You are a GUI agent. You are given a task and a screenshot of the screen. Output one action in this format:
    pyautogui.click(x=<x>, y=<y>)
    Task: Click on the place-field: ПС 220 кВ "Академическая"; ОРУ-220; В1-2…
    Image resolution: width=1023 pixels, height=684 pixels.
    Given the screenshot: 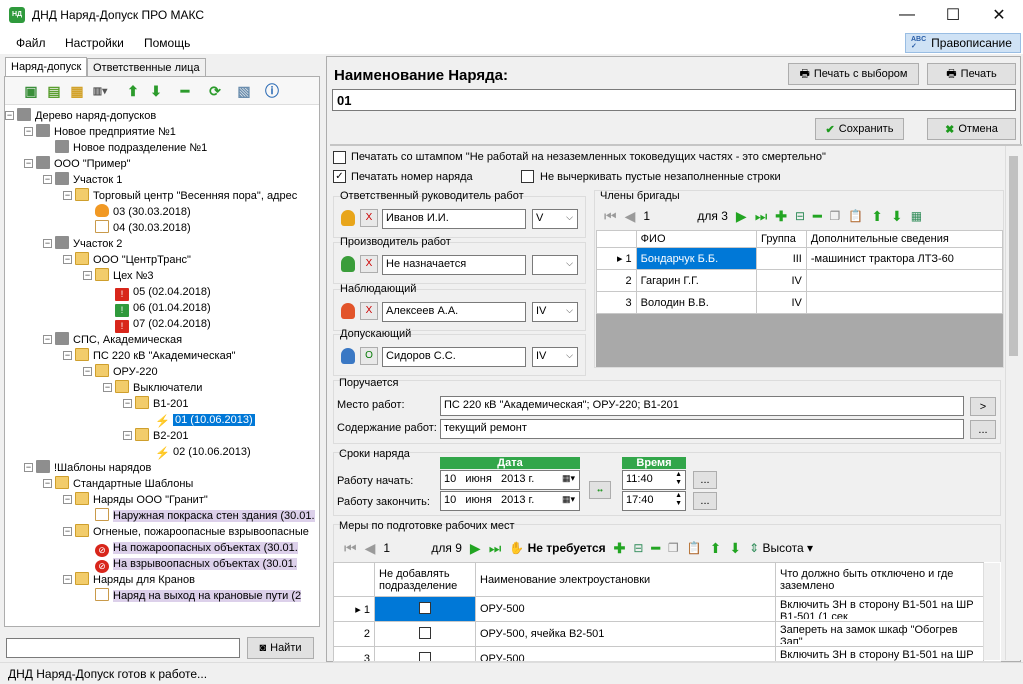 What is the action you would take?
    pyautogui.click(x=702, y=406)
    